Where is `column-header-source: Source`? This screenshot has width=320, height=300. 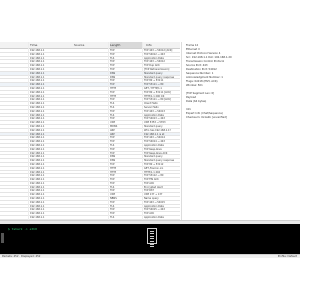
column-header-source: Source is located at coordinates (89, 45).